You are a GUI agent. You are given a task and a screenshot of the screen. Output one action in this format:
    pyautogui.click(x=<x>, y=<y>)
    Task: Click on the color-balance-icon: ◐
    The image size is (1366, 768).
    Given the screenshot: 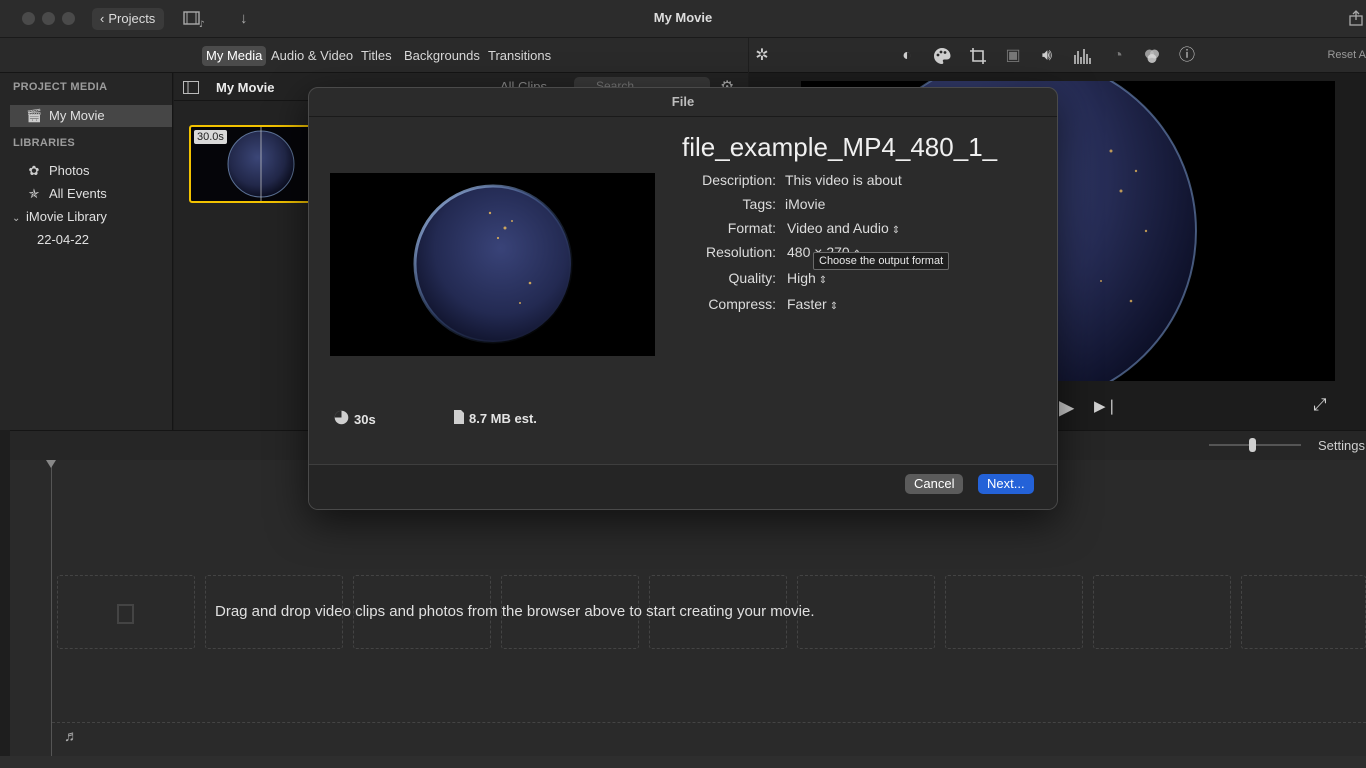 What is the action you would take?
    pyautogui.click(x=907, y=56)
    